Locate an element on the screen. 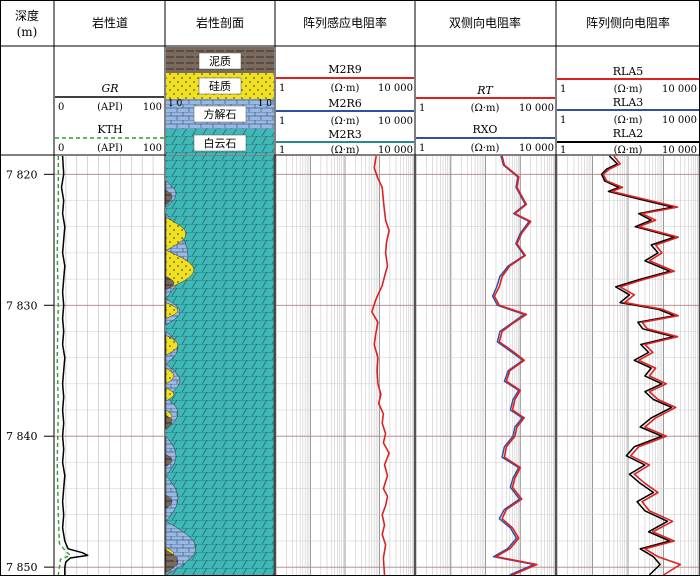 The image size is (700, 576). rxo-name: RXO is located at coordinates (485, 129).